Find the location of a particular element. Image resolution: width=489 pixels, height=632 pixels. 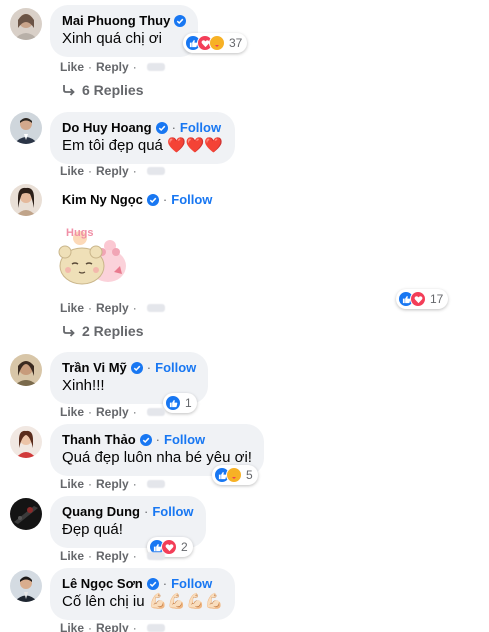

reaction-count: 17 is located at coordinates (437, 299).